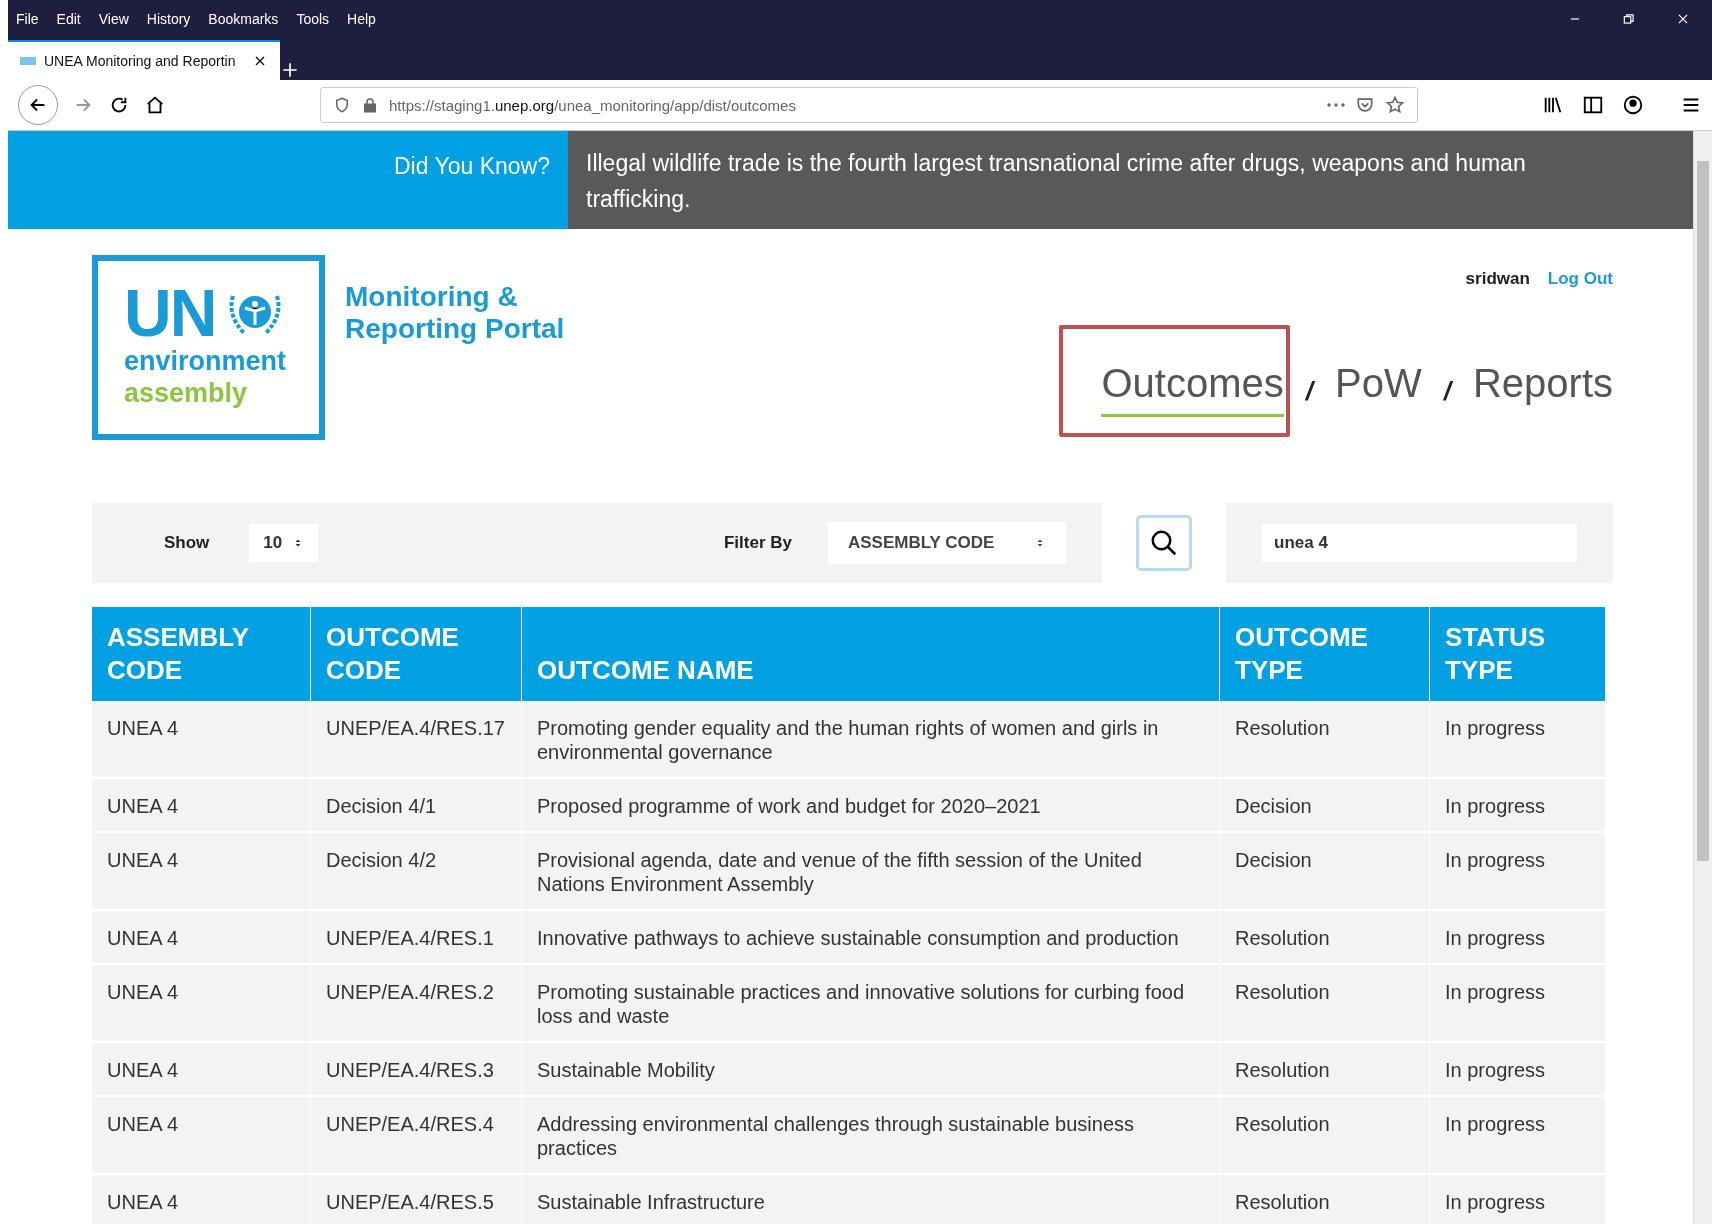 The height and width of the screenshot is (1224, 1712). I want to click on menu-item: Bookmarks, so click(243, 19).